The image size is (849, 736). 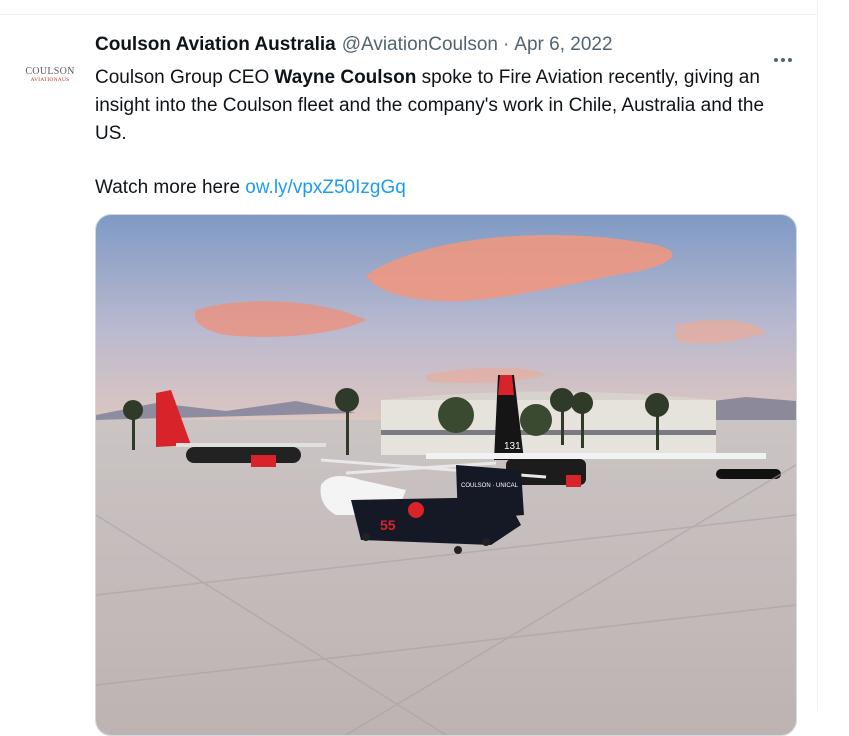 What do you see at coordinates (388, 525) in the screenshot?
I see `helicopter-number: 55` at bounding box center [388, 525].